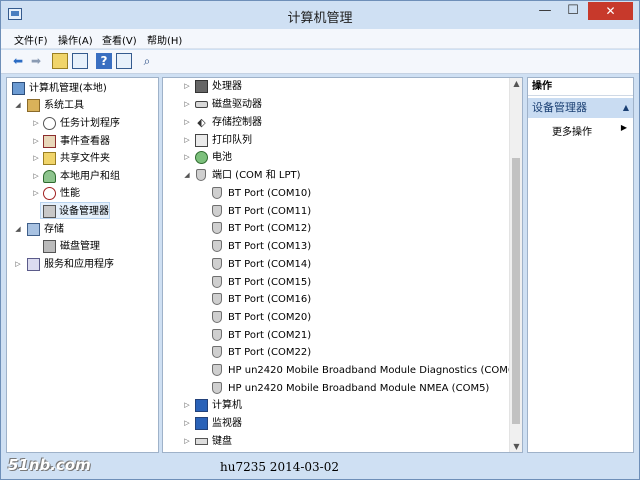 This screenshot has width=640, height=480. Describe the element at coordinates (18, 88) in the screenshot. I see `computer-management-icon` at that location.